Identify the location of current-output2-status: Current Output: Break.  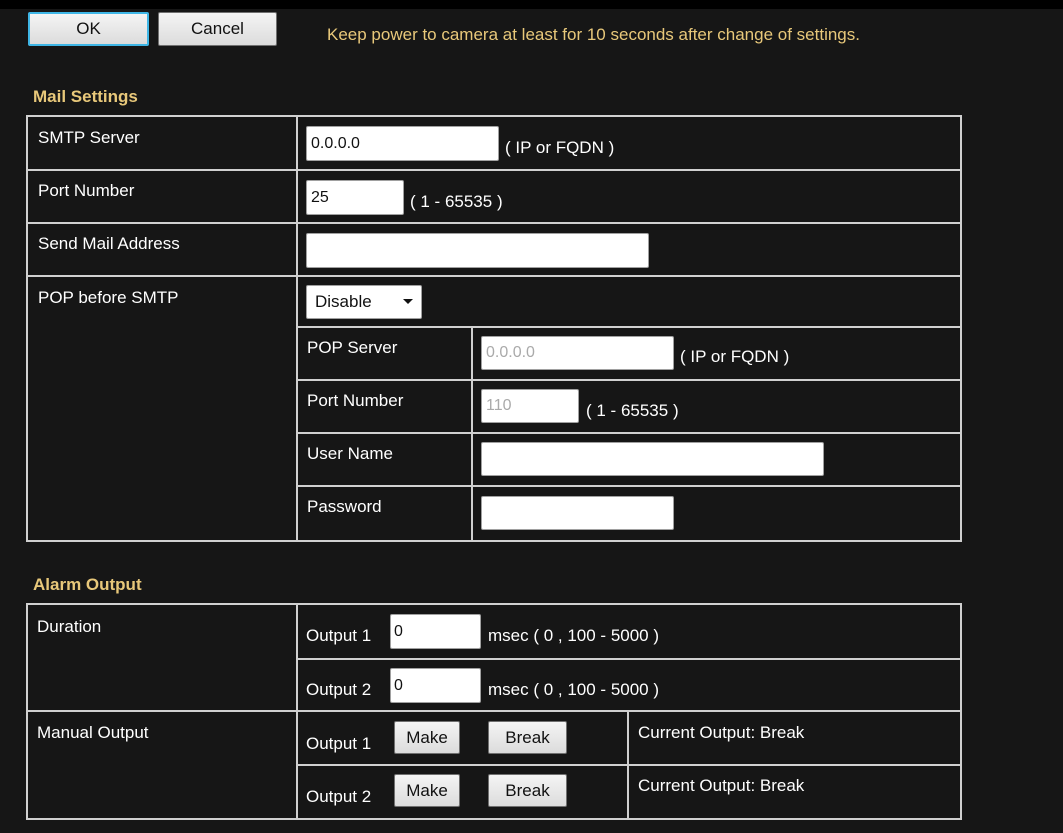
(721, 785).